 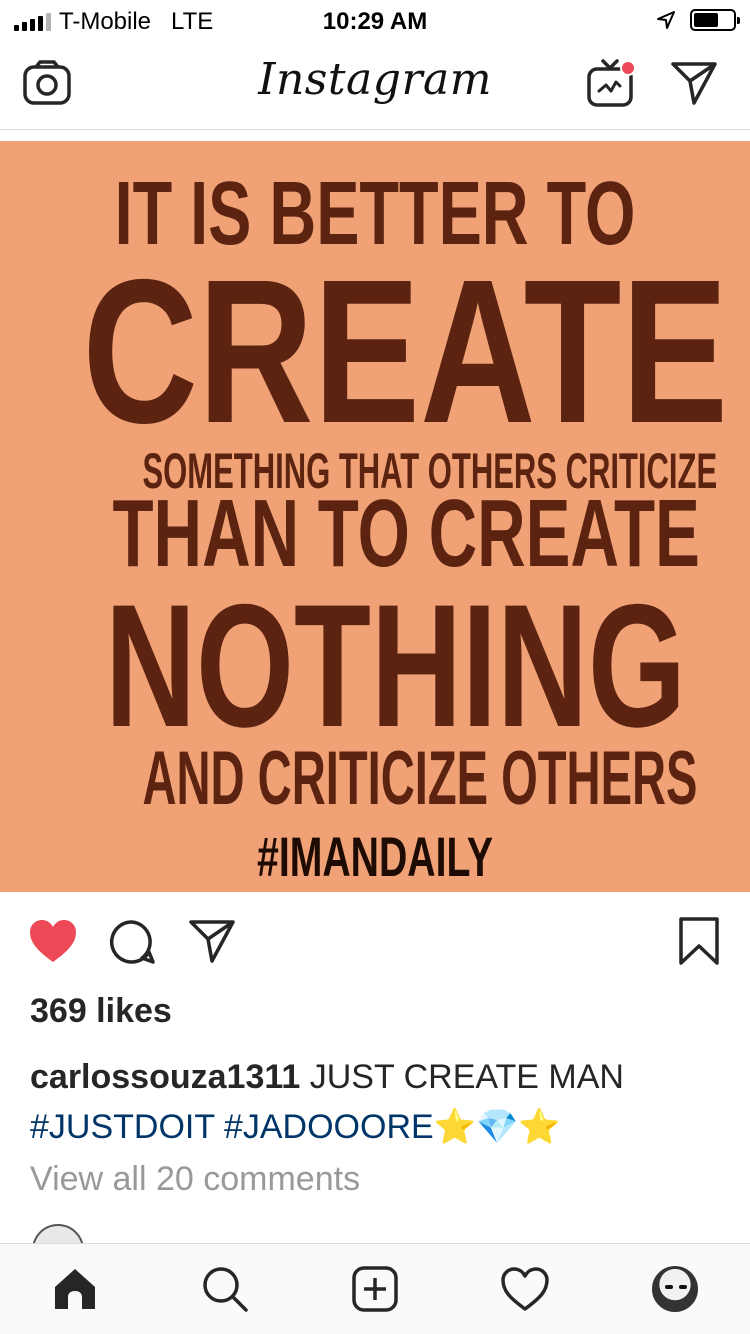 What do you see at coordinates (165, 1077) in the screenshot?
I see `caption-username: carlossouza1311` at bounding box center [165, 1077].